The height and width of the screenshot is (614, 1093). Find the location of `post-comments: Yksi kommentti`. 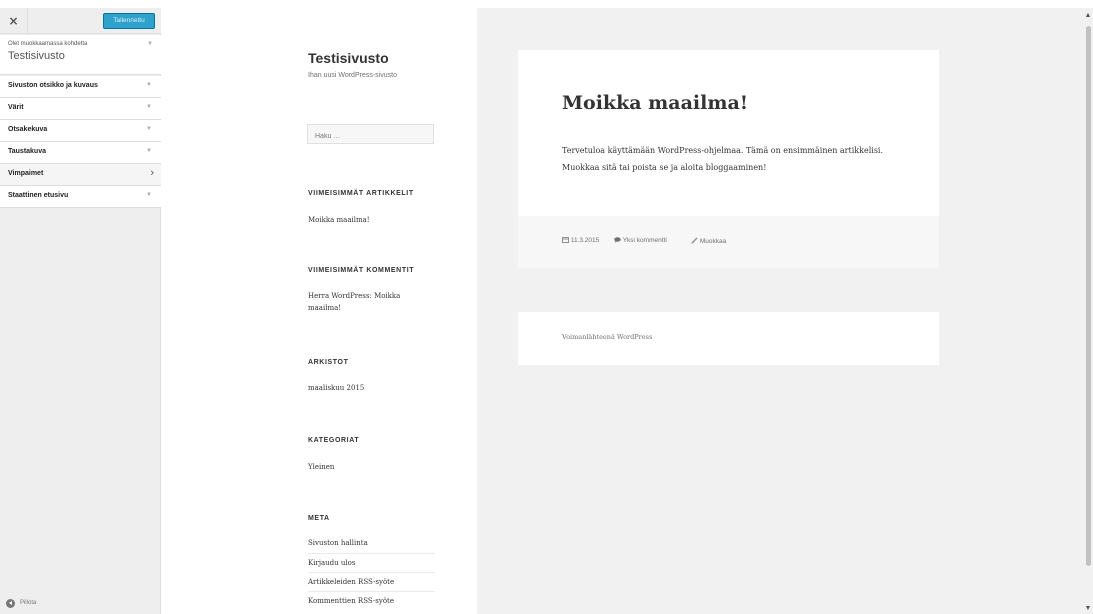

post-comments: Yksi kommentti is located at coordinates (644, 240).